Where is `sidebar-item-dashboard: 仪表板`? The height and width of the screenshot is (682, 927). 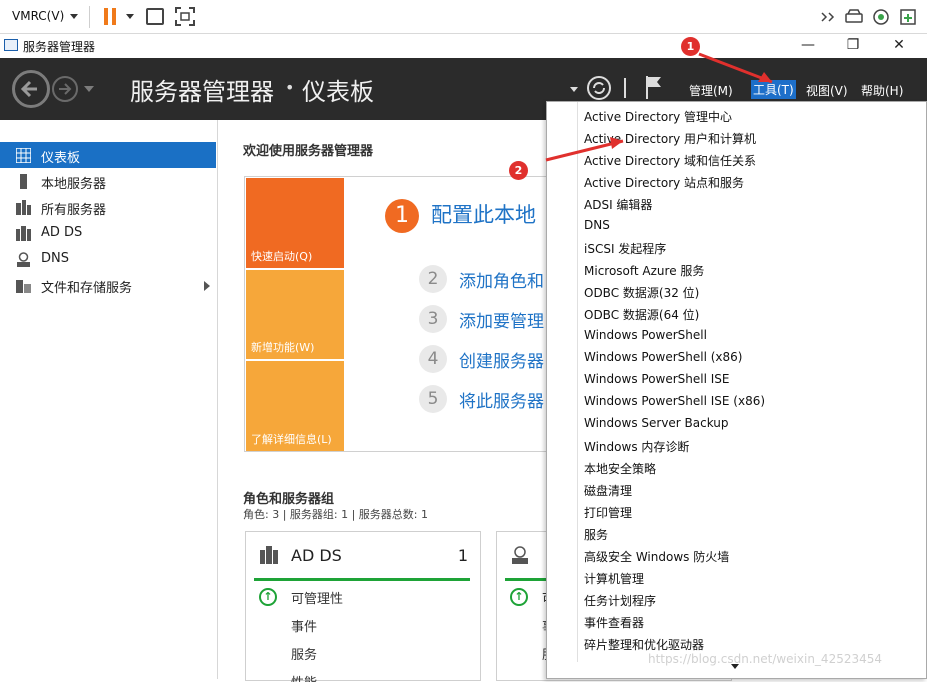
sidebar-item-dashboard: 仪表板 is located at coordinates (108, 155).